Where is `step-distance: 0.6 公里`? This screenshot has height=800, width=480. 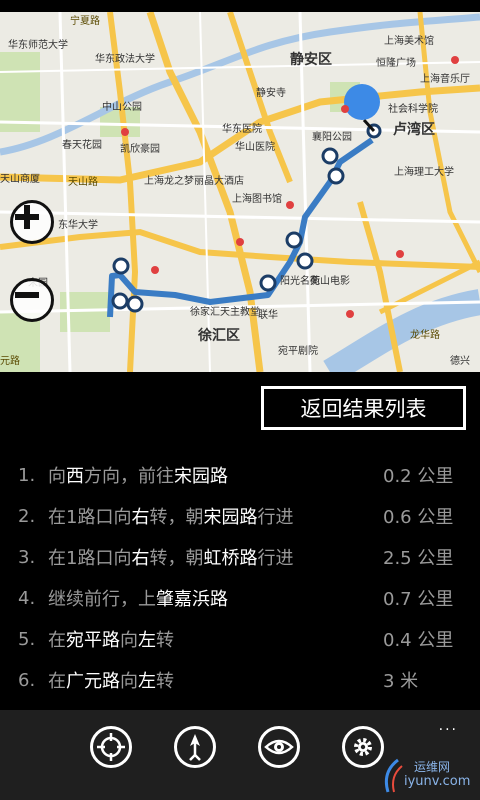
step-distance: 0.6 公里 is located at coordinates (418, 517).